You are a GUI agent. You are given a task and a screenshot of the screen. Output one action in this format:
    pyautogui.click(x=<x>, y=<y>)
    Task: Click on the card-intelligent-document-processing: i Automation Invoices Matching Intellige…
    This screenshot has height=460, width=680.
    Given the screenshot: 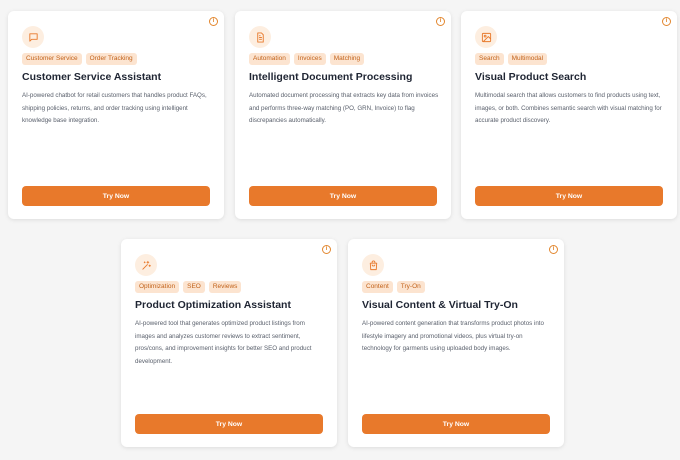 What is the action you would take?
    pyautogui.click(x=343, y=115)
    